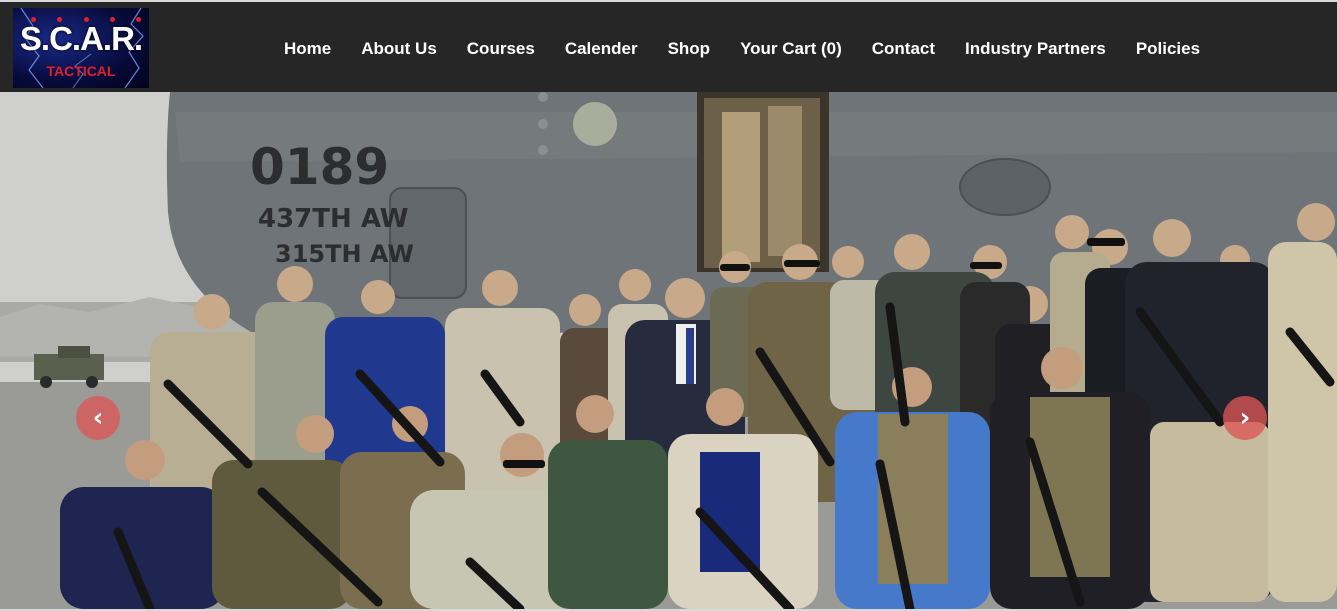 The width and height of the screenshot is (1337, 611). What do you see at coordinates (307, 49) in the screenshot?
I see `nav-home: Home` at bounding box center [307, 49].